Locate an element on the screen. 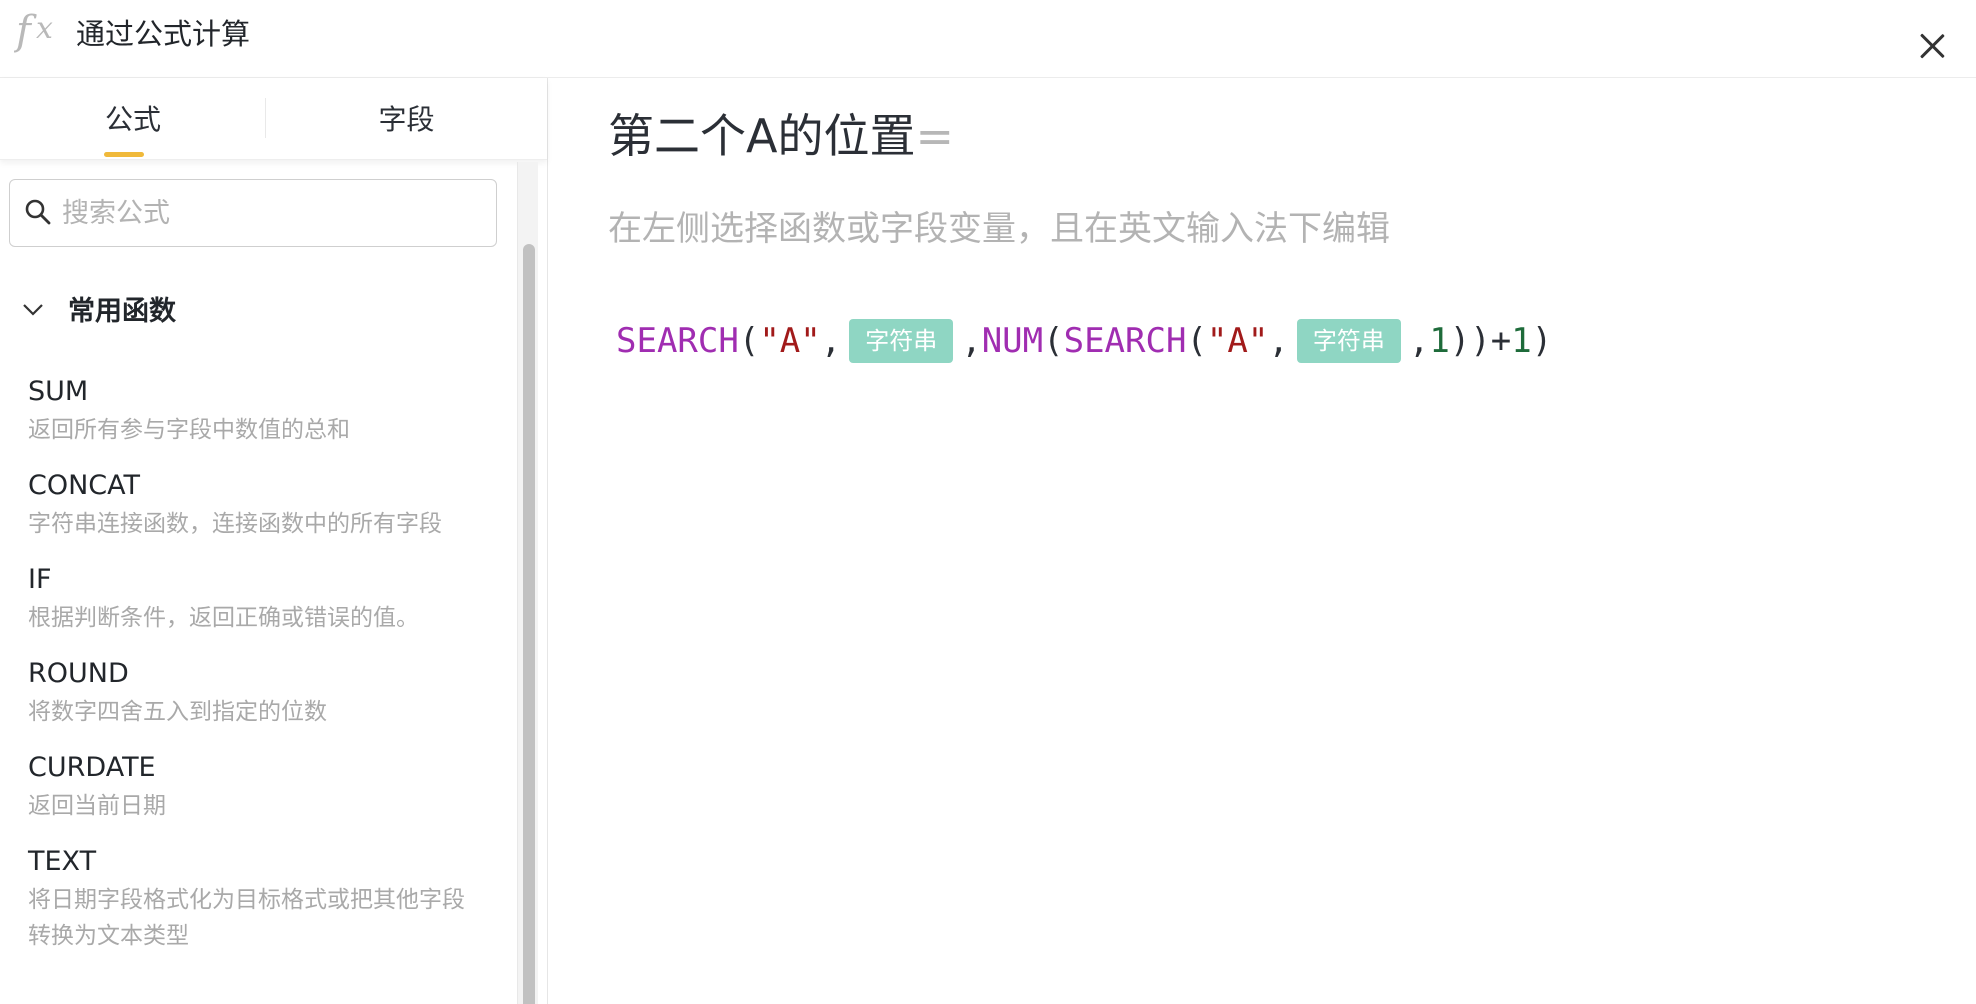  function-name: CURDATE is located at coordinates (92, 767).